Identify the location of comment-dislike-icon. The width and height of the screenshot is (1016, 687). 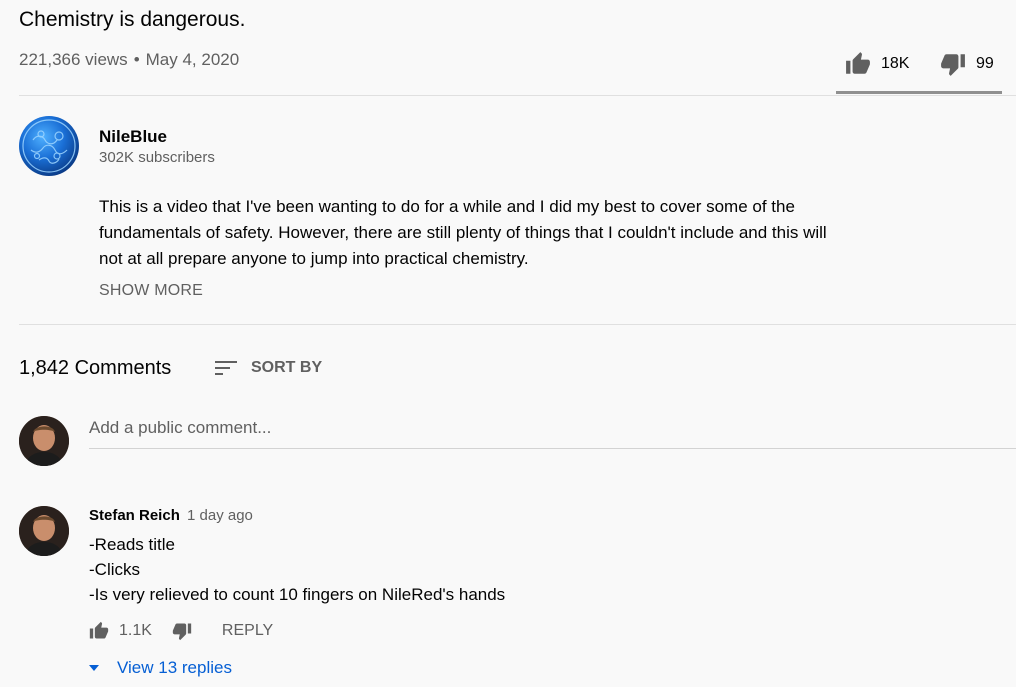
(182, 631).